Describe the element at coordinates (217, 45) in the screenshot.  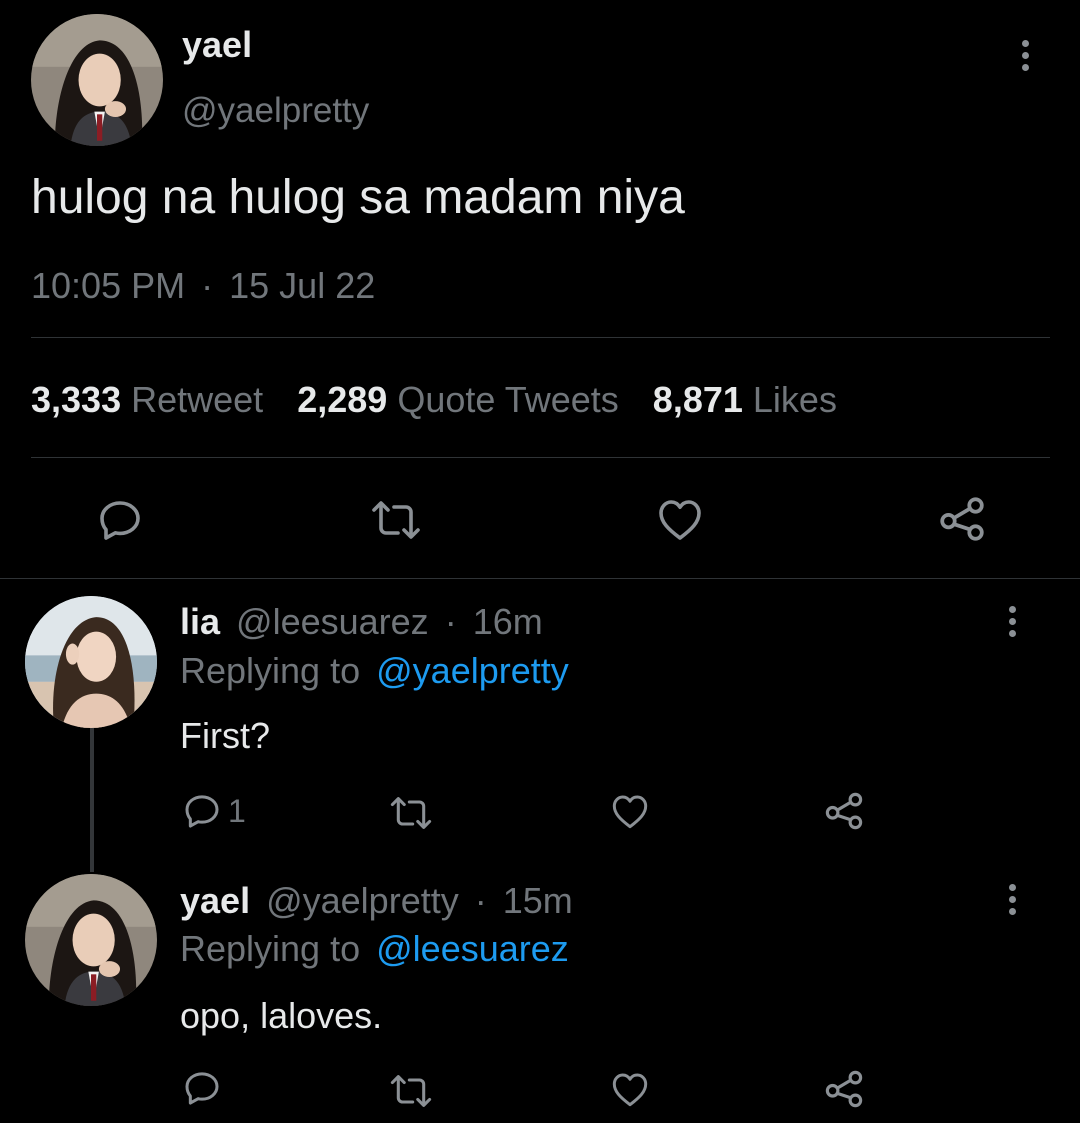
I see `author-name: yael` at that location.